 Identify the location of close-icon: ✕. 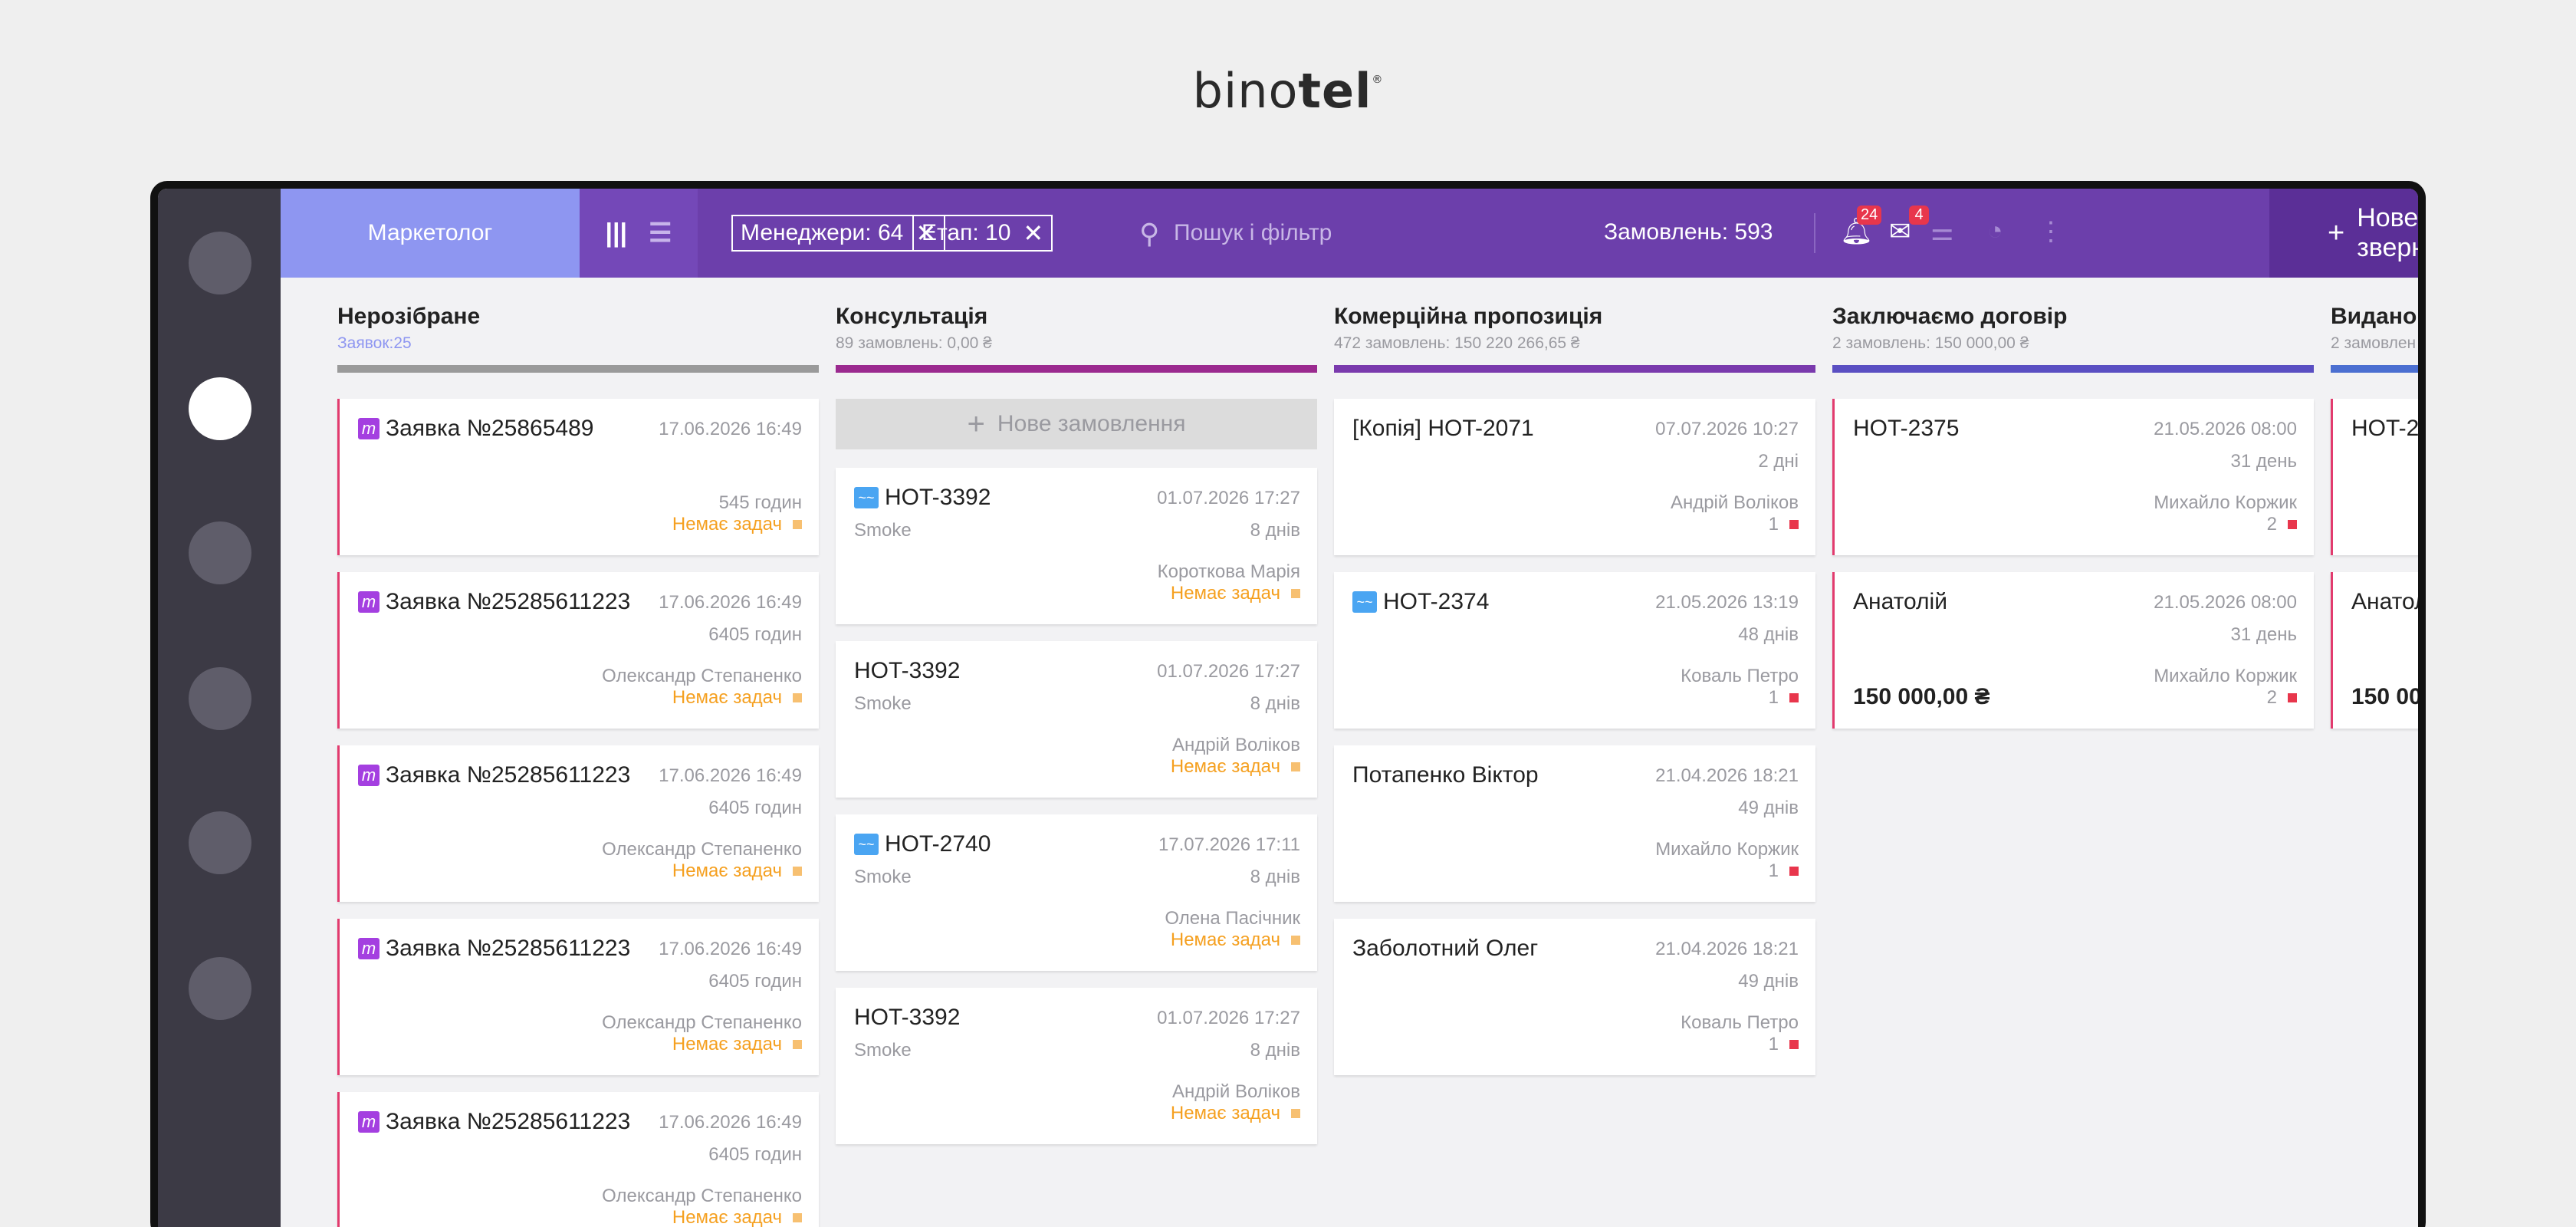
(1033, 233).